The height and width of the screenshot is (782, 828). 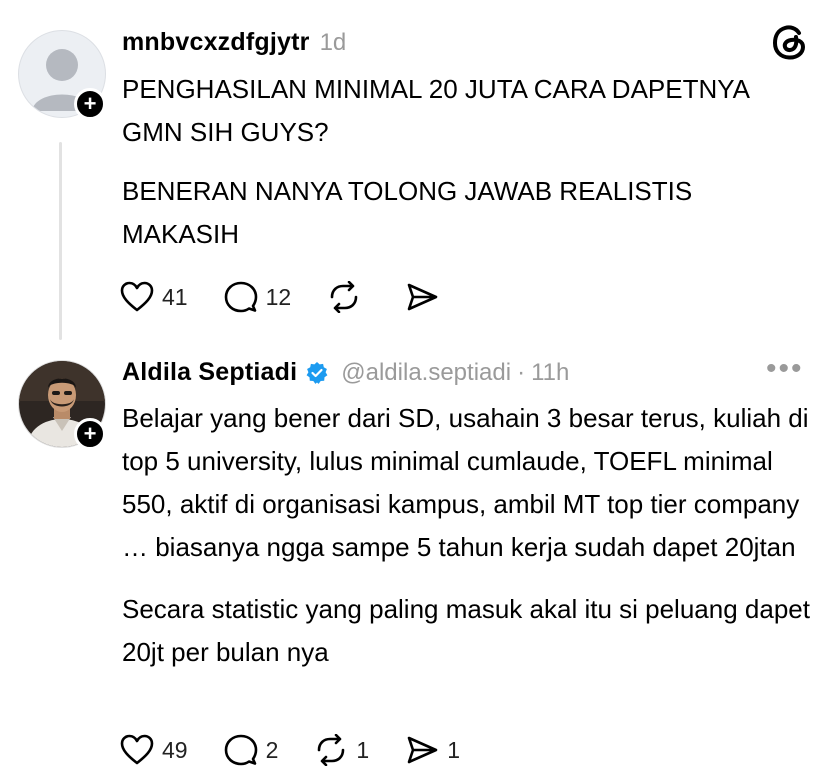 I want to click on reply-count: 12, so click(x=278, y=296).